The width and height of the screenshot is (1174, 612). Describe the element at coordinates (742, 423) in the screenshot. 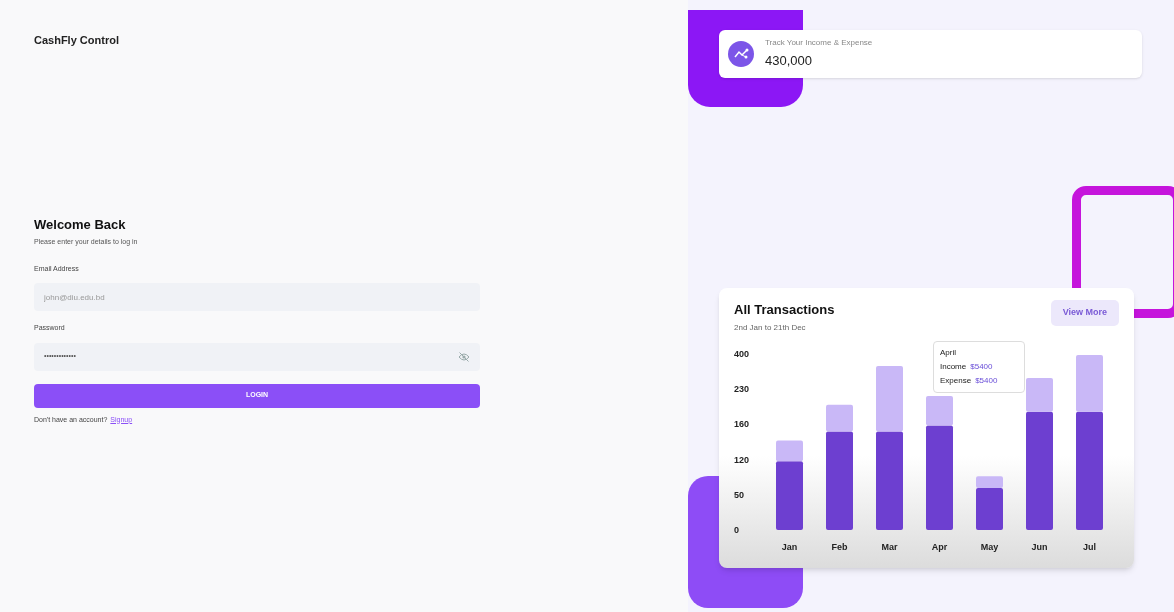

I see `axis-label: 160` at that location.